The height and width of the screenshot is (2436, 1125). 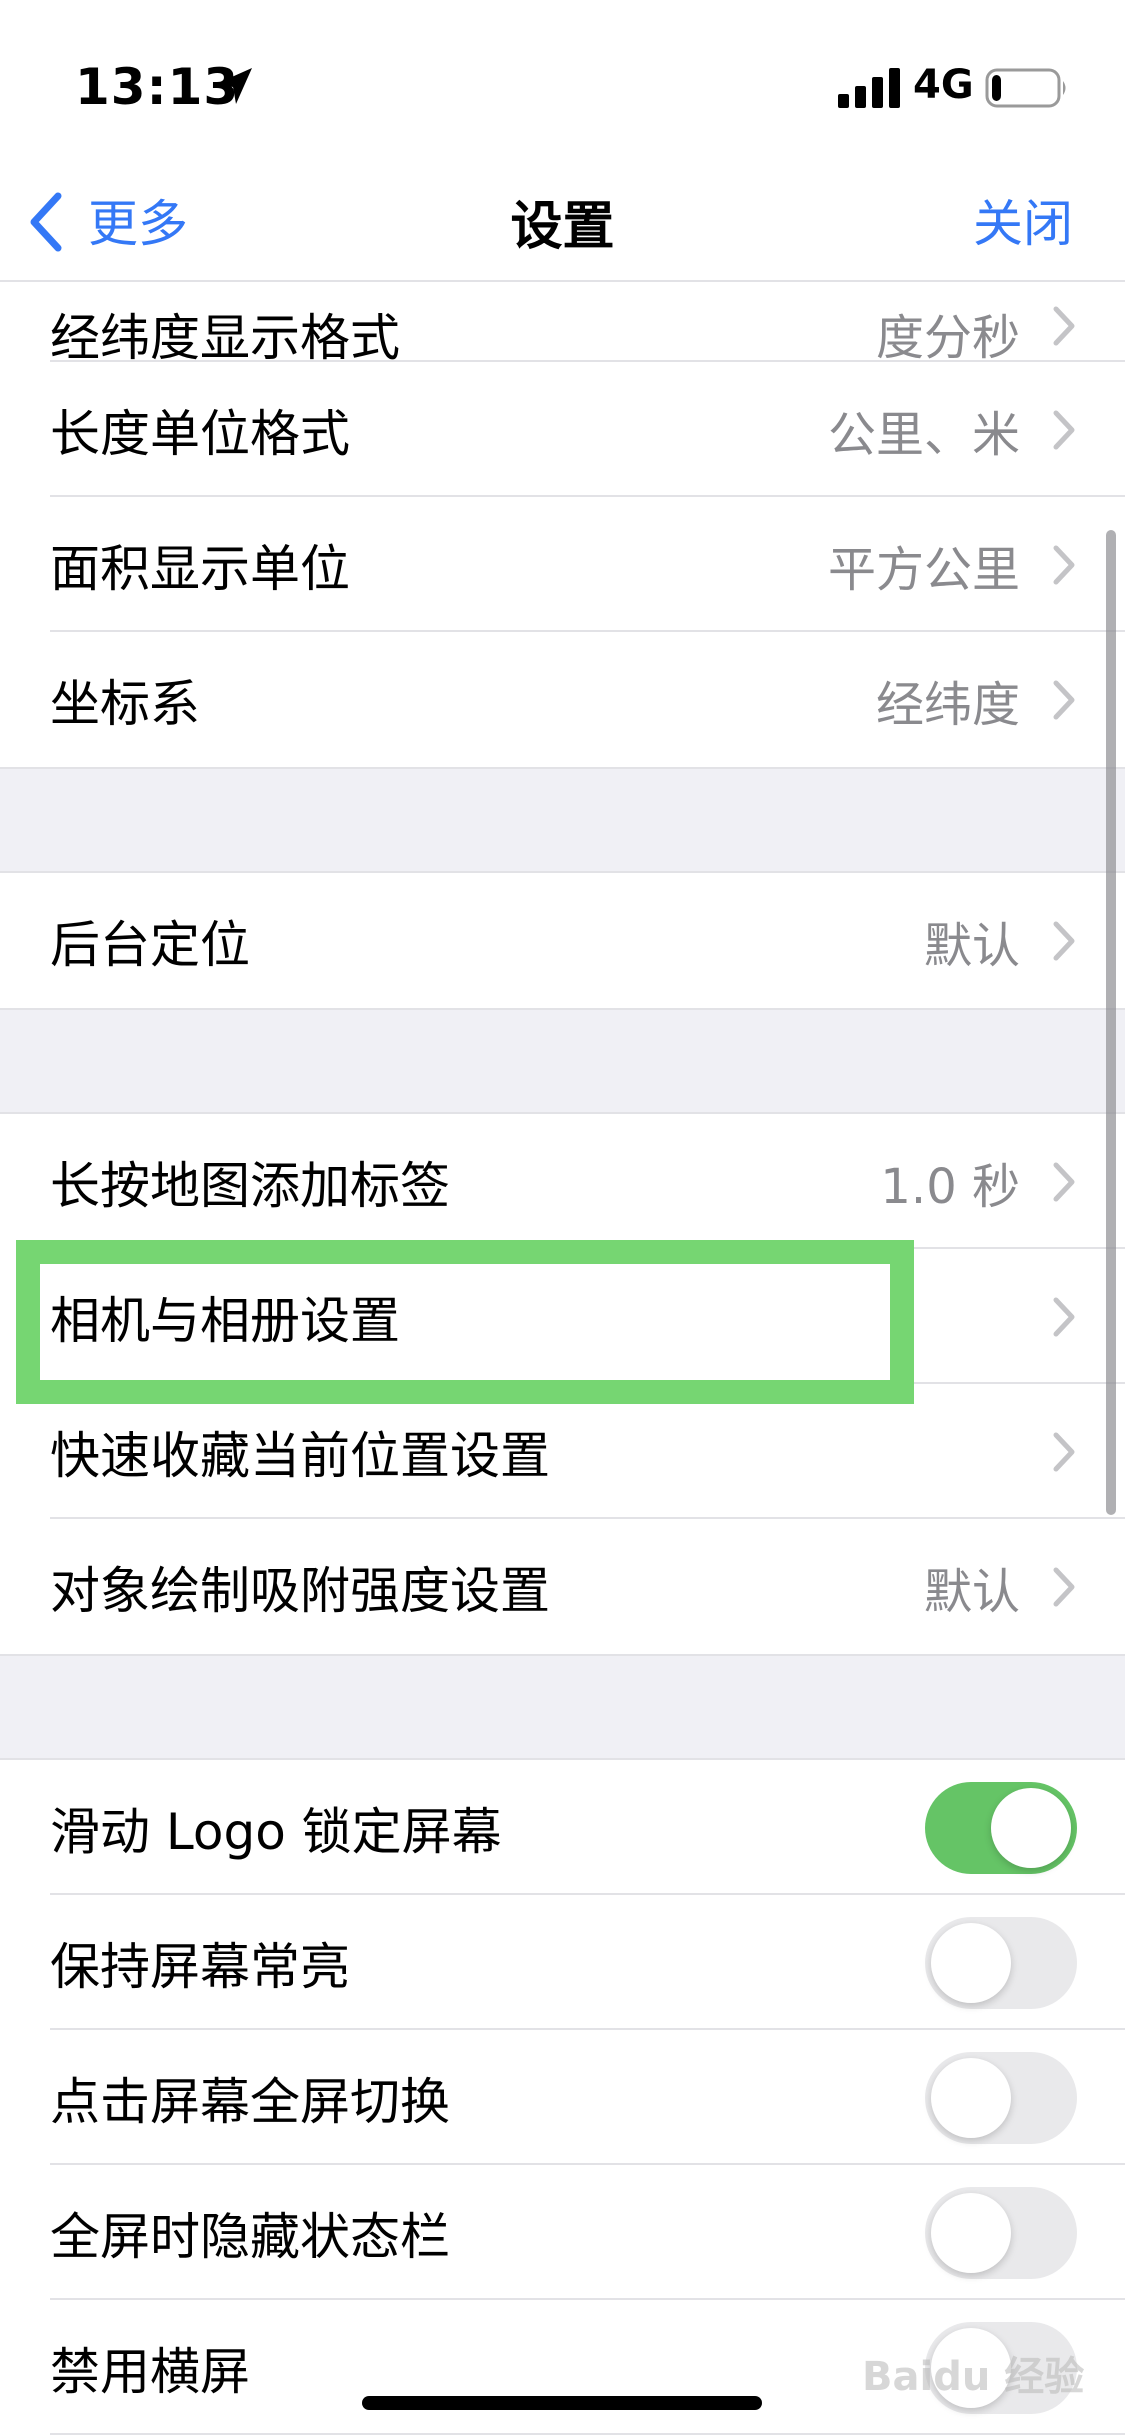 What do you see at coordinates (465, 1322) in the screenshot?
I see `highlight-annotation-box` at bounding box center [465, 1322].